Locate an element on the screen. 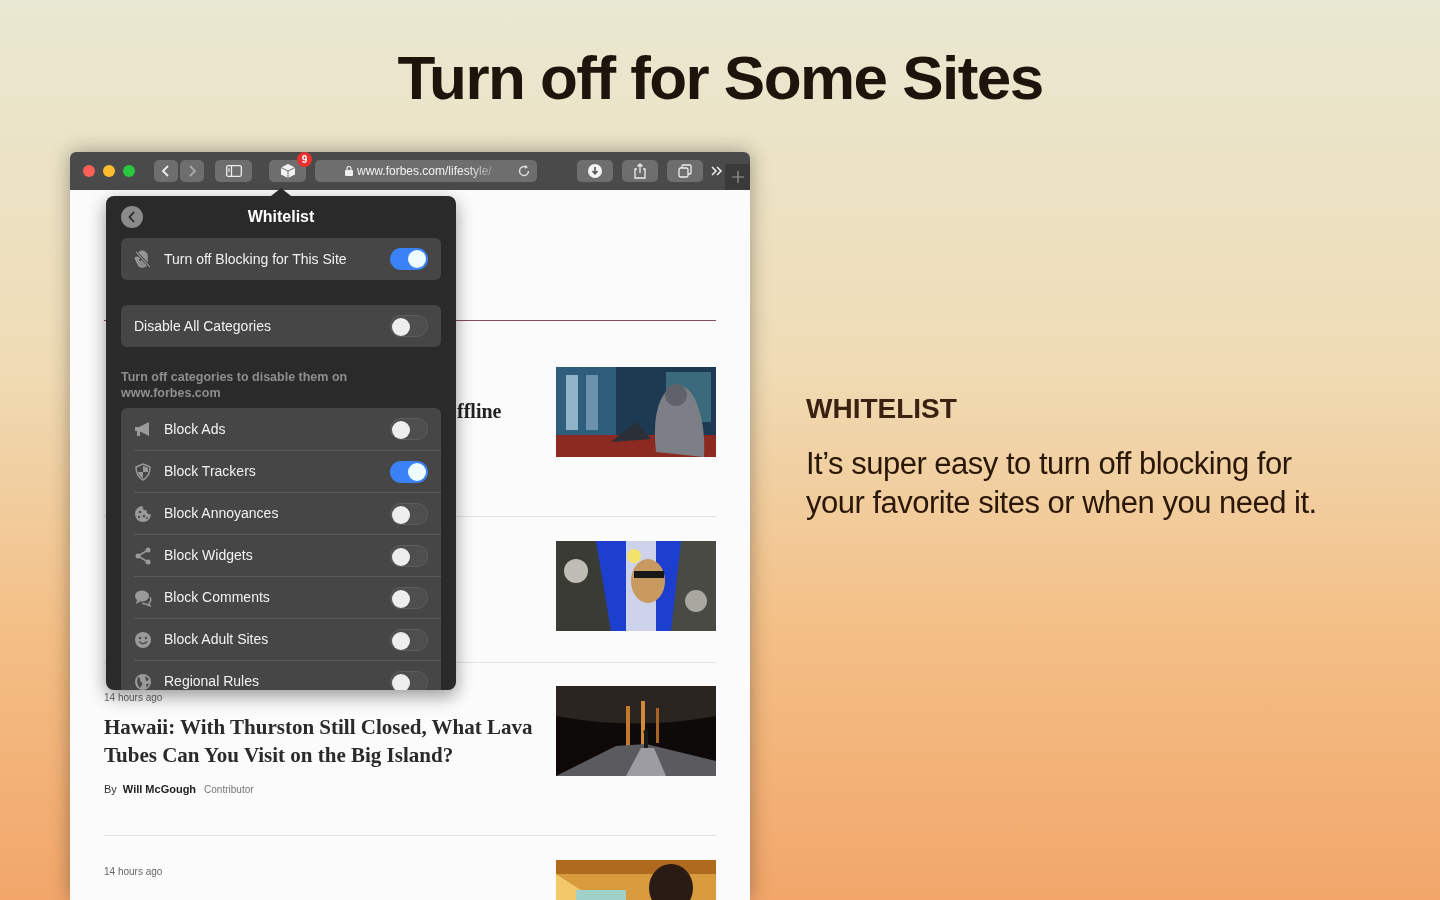 The height and width of the screenshot is (900, 1440). double-chevron-icon is located at coordinates (717, 171).